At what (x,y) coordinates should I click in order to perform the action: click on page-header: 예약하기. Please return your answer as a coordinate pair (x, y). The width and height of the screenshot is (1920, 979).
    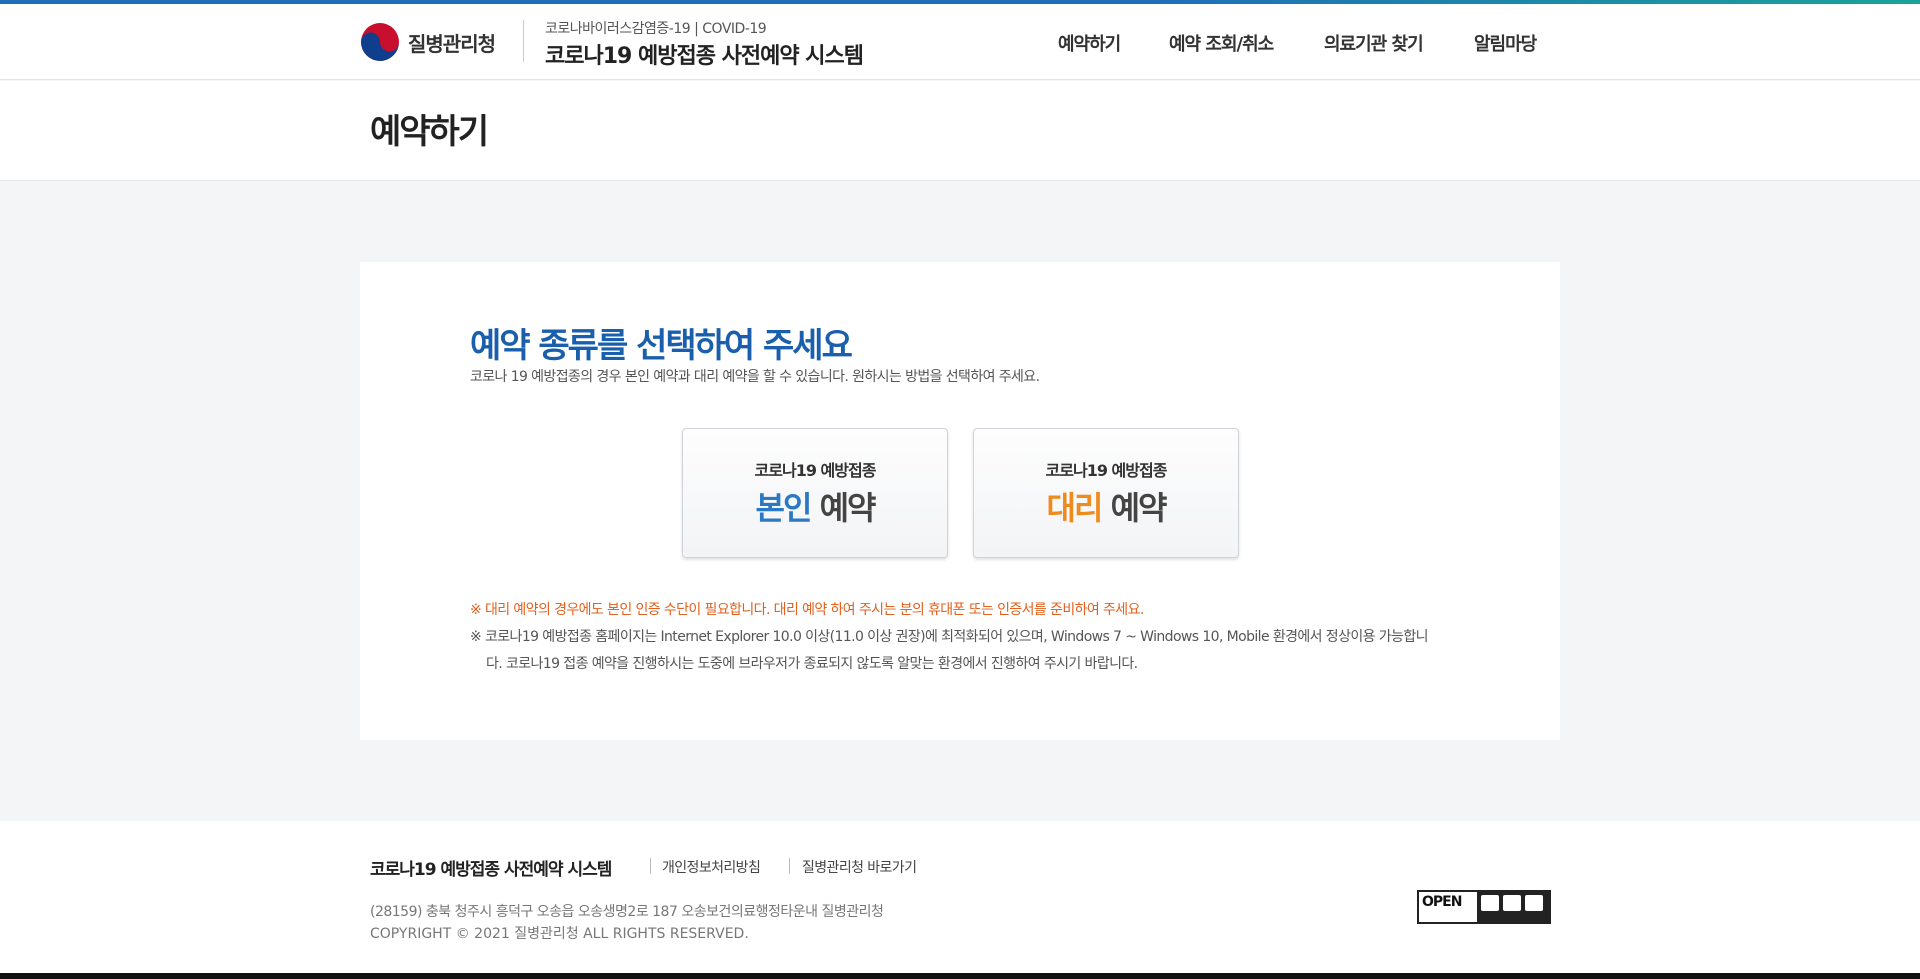
    Looking at the image, I should click on (960, 131).